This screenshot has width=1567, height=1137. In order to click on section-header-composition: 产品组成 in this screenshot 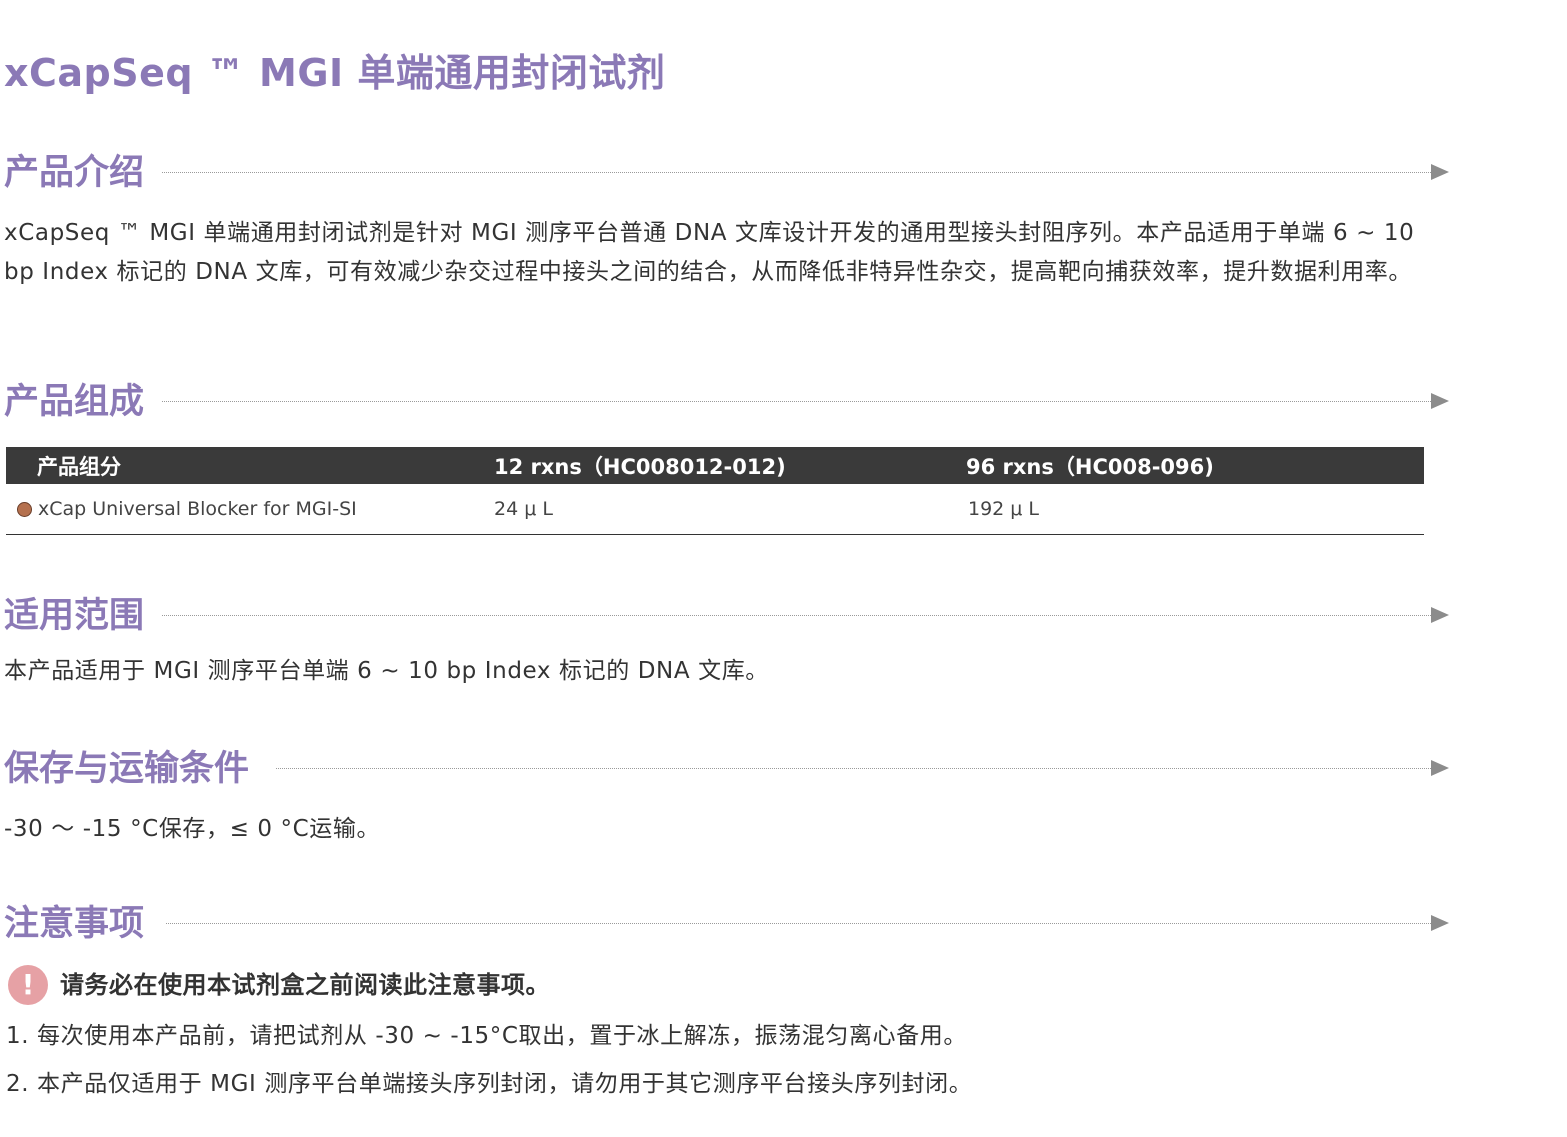, I will do `click(726, 402)`.